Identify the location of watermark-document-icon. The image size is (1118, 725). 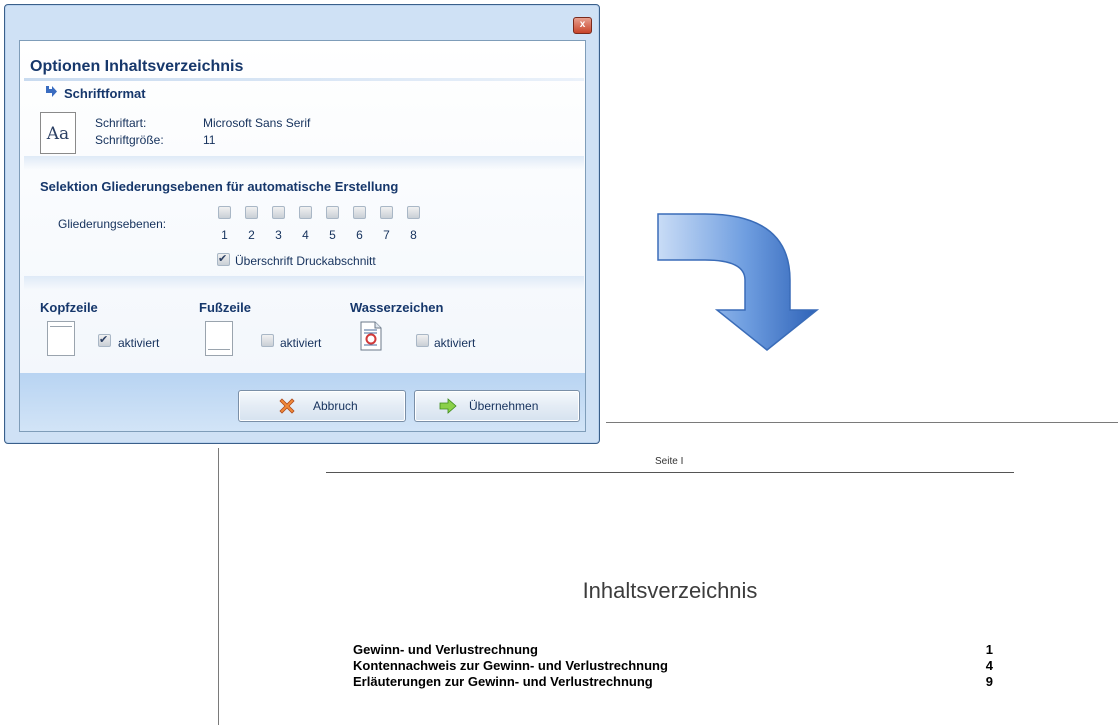
(371, 336).